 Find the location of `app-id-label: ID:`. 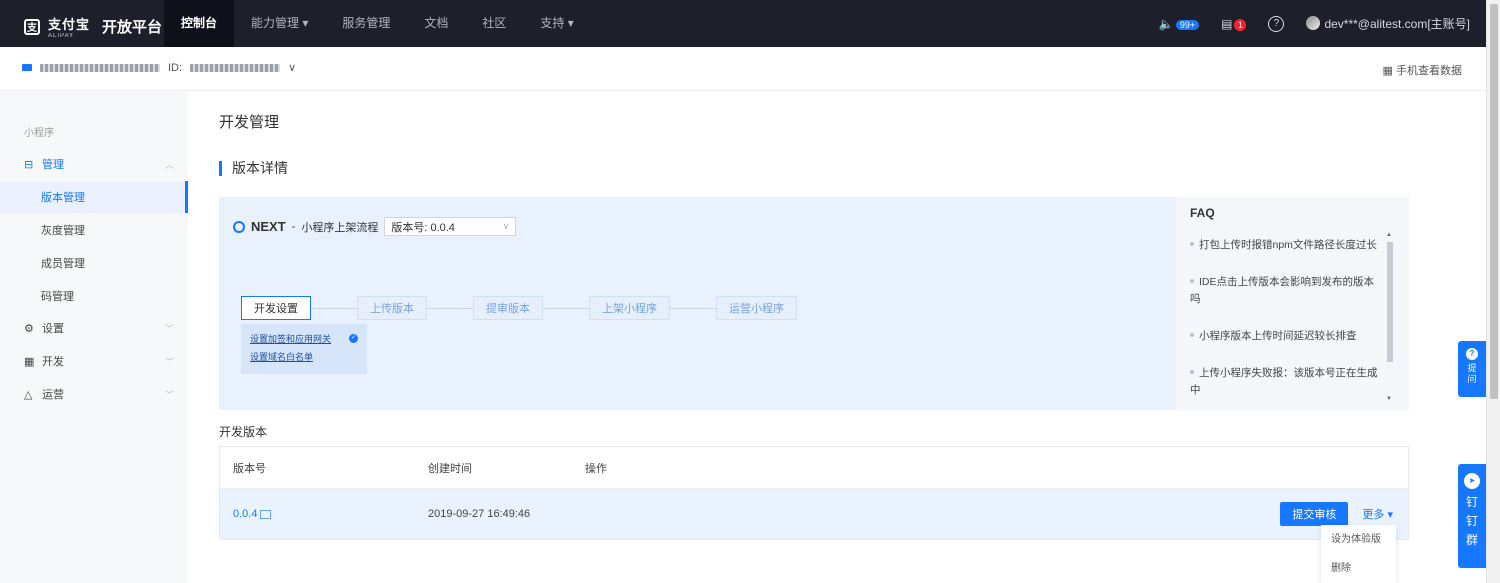

app-id-label: ID: is located at coordinates (175, 67).